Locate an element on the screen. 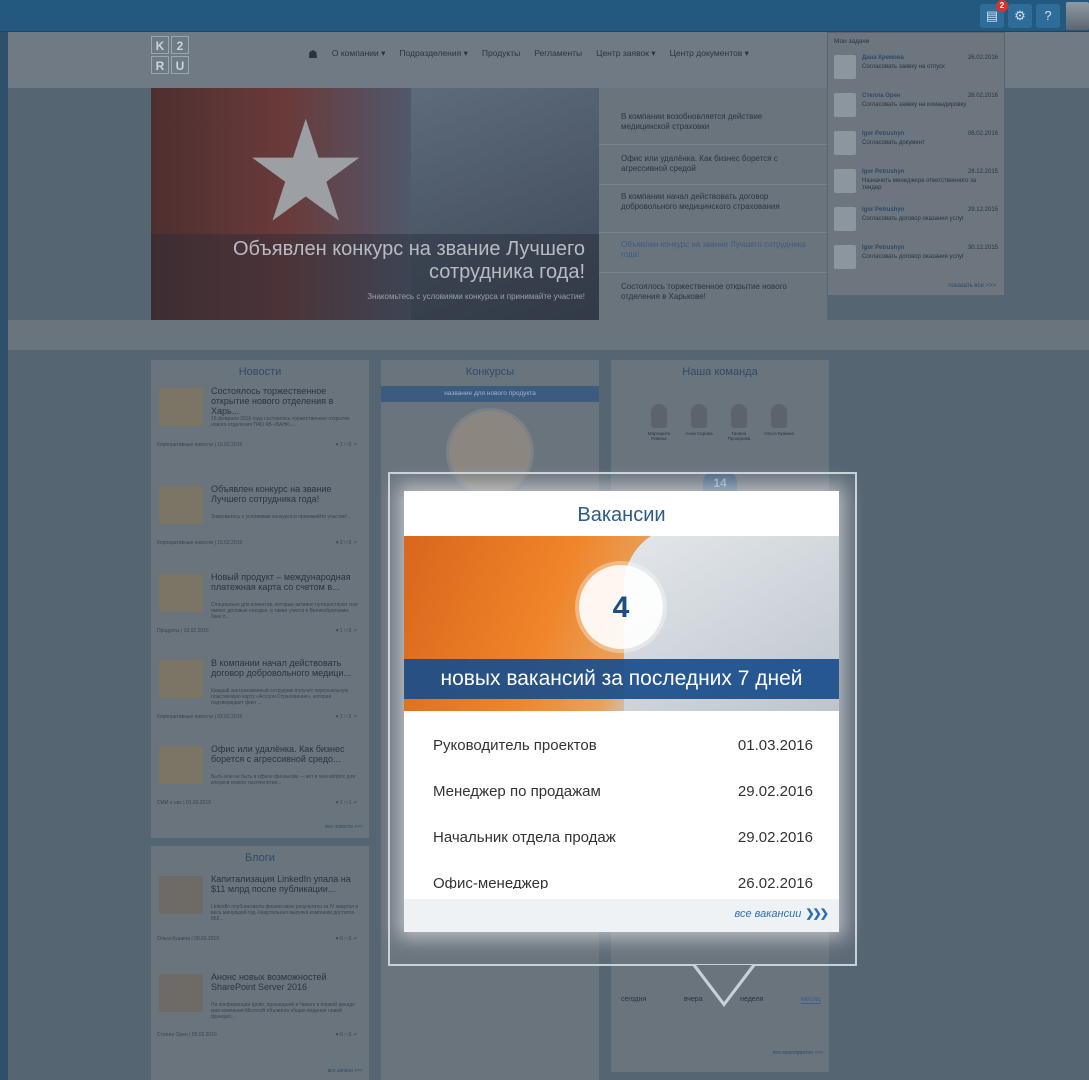 The width and height of the screenshot is (1089, 1080). nav-item-requests: Центр заявок ▾ is located at coordinates (625, 57).